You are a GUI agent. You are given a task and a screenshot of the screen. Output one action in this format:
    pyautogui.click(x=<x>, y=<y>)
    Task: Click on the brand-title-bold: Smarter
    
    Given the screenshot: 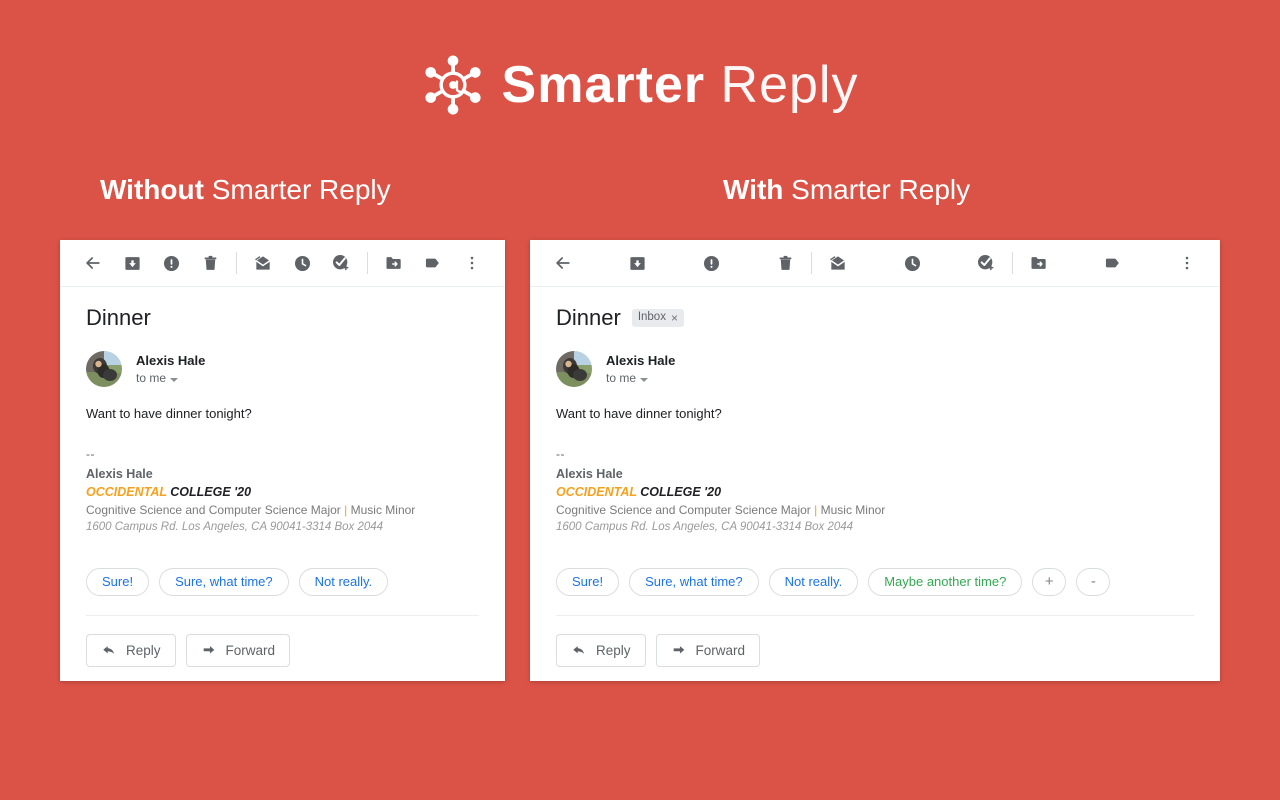 What is the action you would take?
    pyautogui.click(x=603, y=85)
    